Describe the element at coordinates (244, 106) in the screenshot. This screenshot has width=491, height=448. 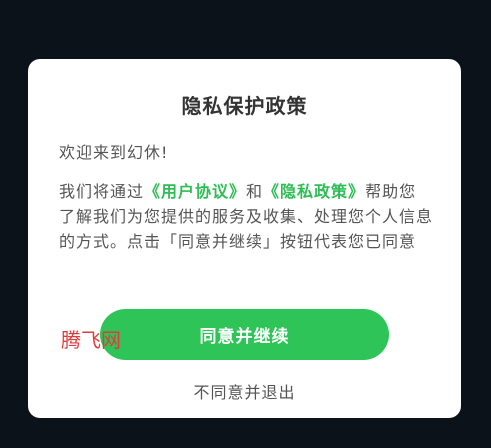
I see `dialog-title: 隐私保护政策` at that location.